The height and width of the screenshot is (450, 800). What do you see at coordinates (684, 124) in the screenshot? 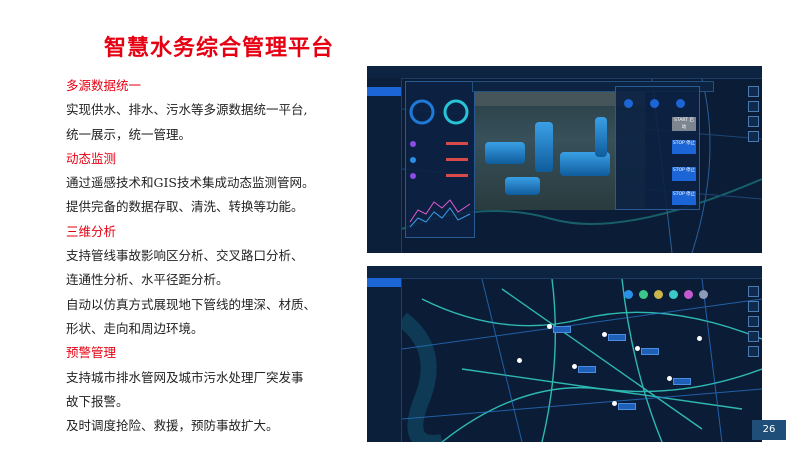
I see `start-button: START 启动` at bounding box center [684, 124].